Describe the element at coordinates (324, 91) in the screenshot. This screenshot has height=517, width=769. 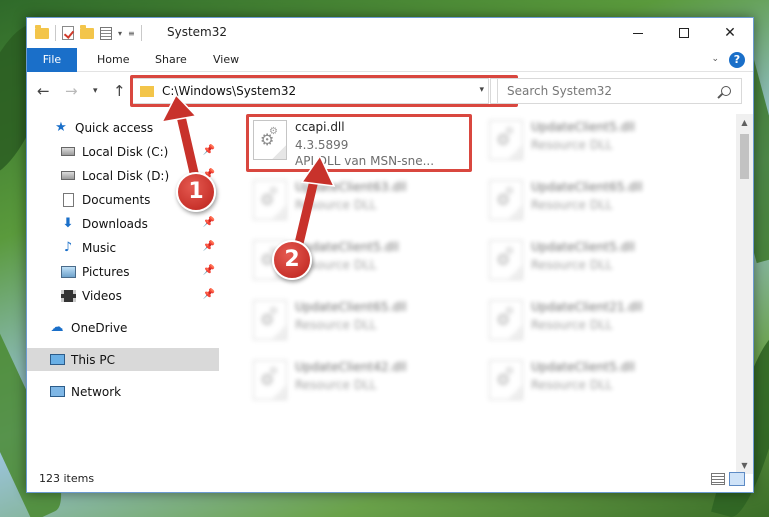
I see `address-bar-highlight` at that location.